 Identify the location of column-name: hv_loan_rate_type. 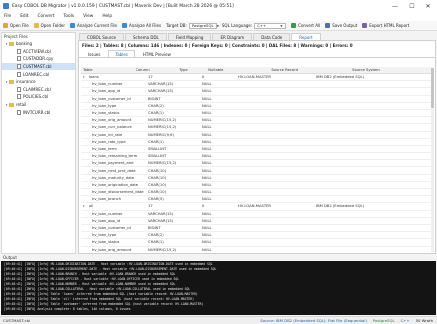
(109, 141).